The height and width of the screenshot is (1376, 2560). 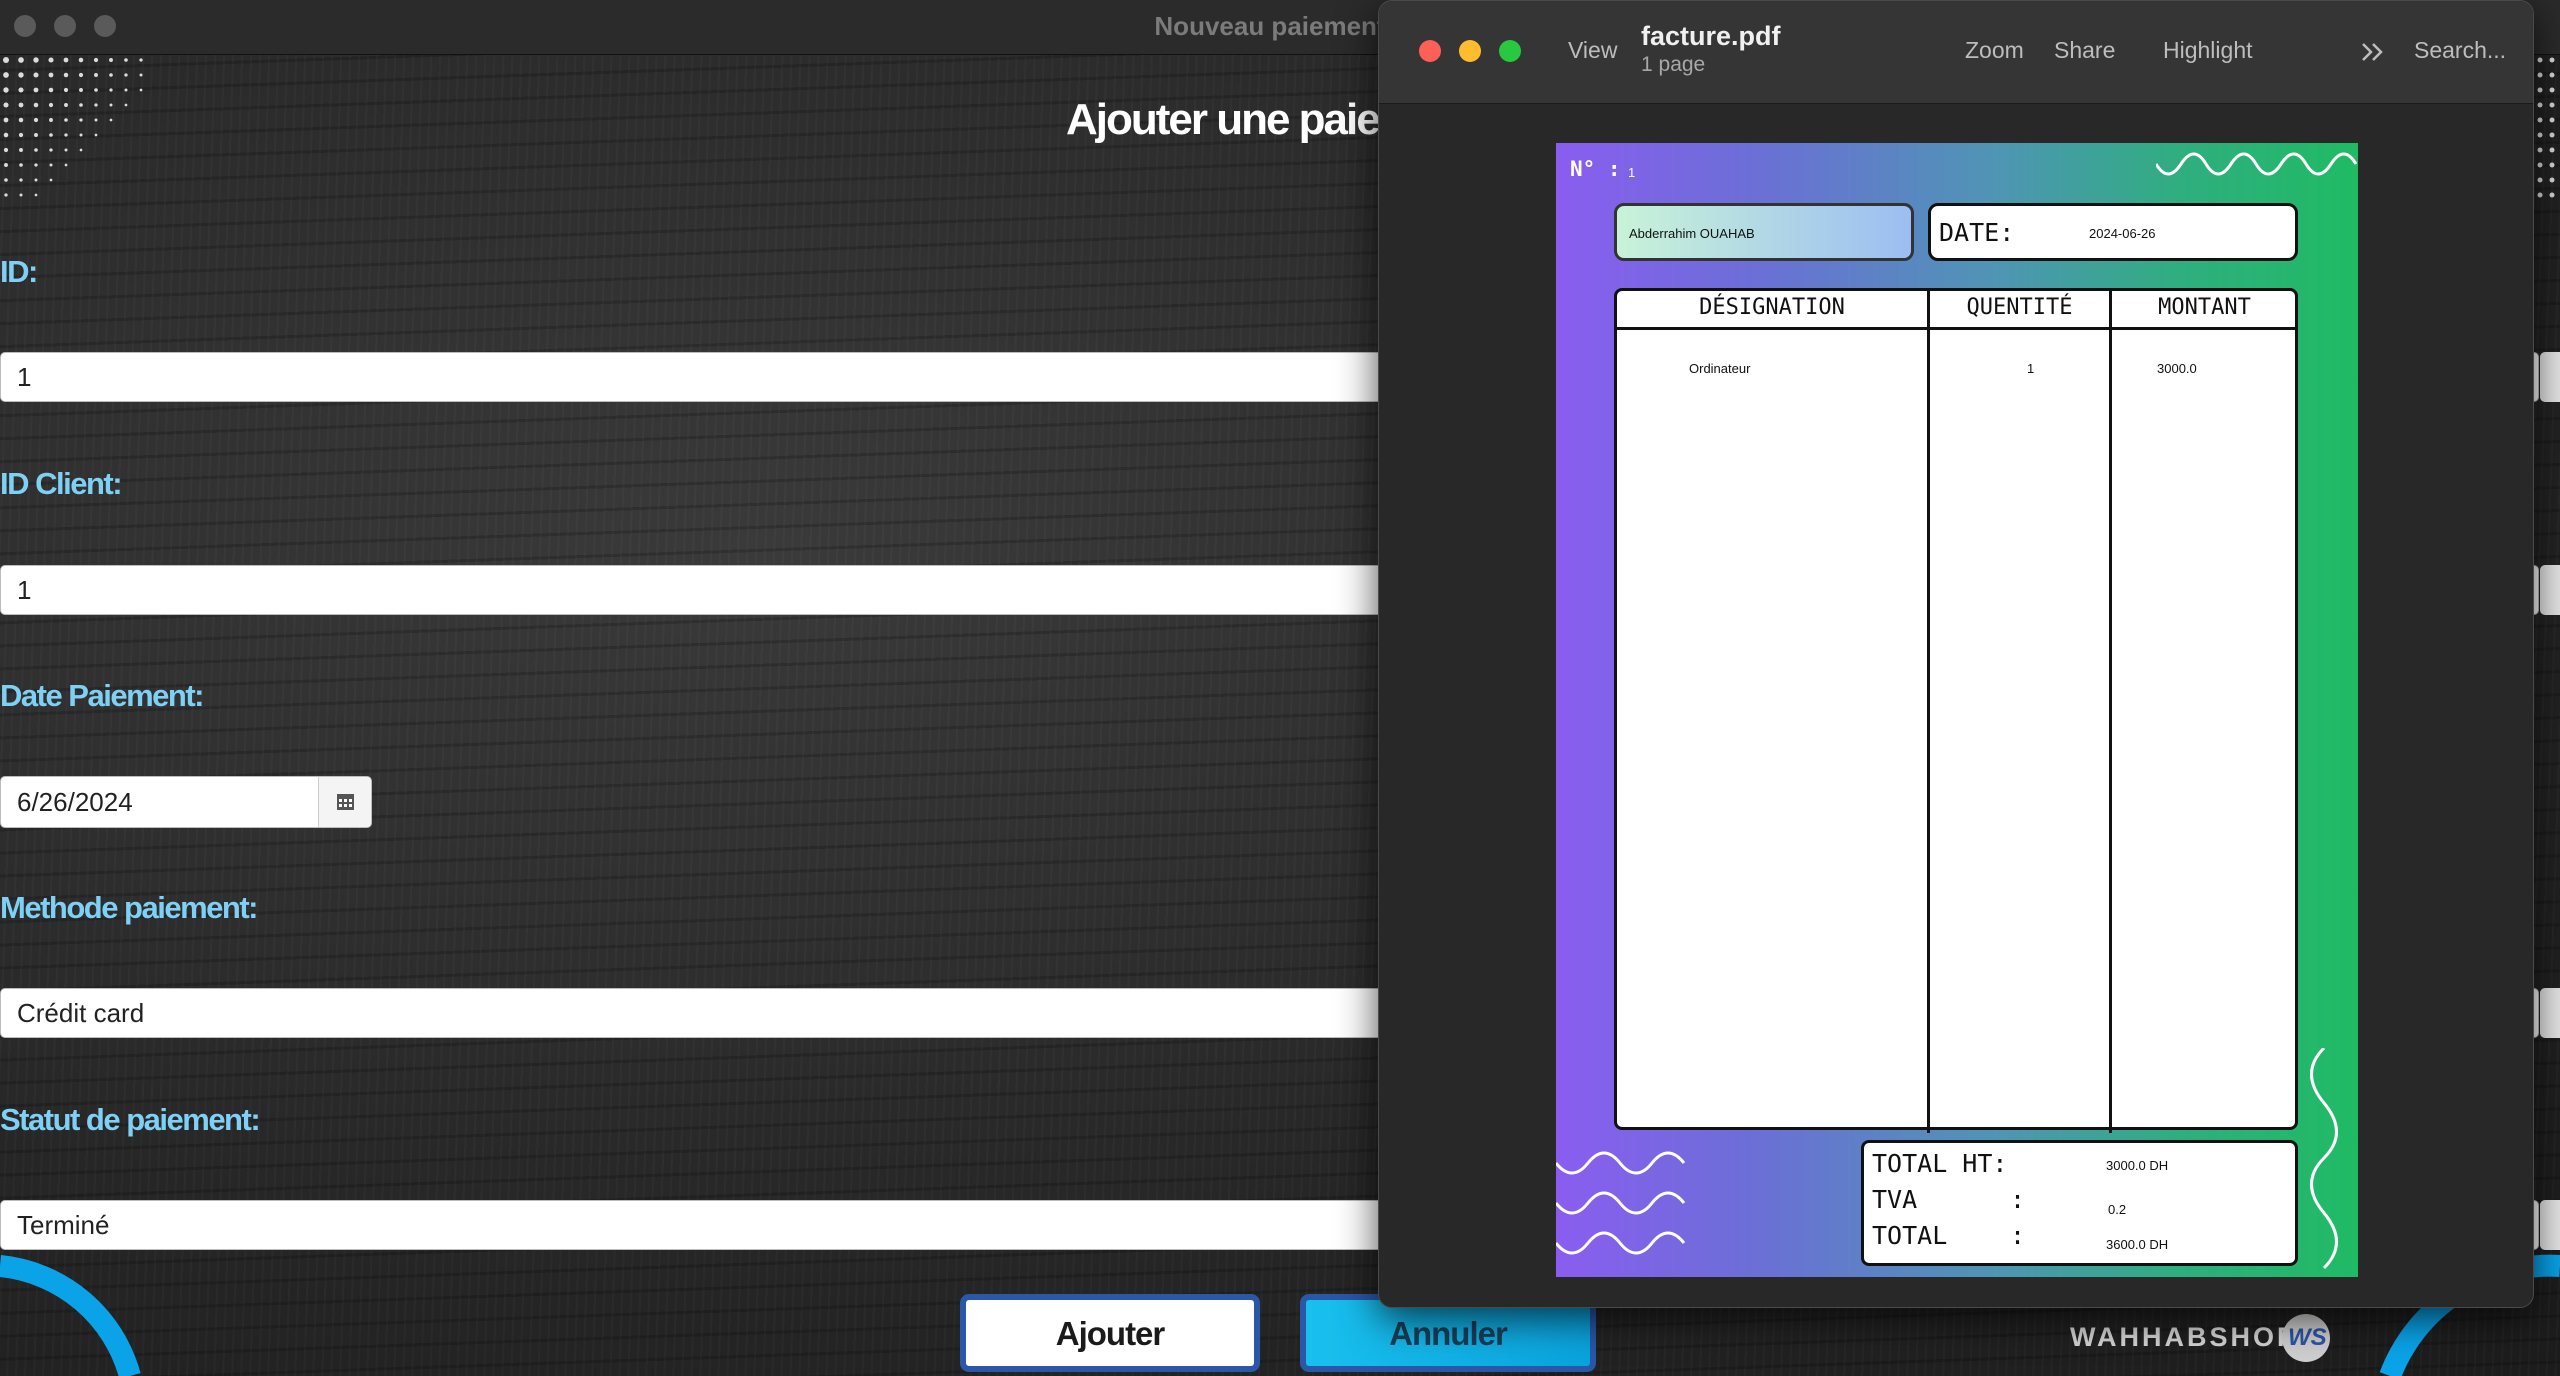 I want to click on calendar-icon, so click(x=345, y=802).